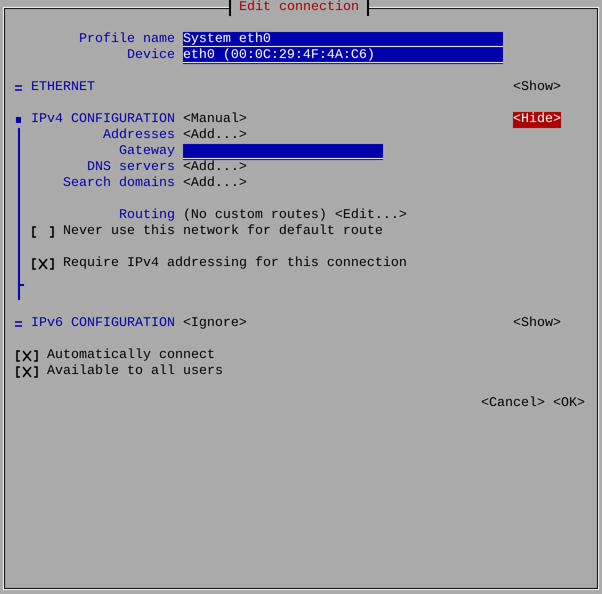  What do you see at coordinates (370, 216) in the screenshot?
I see `edit-button: <Edit...>` at bounding box center [370, 216].